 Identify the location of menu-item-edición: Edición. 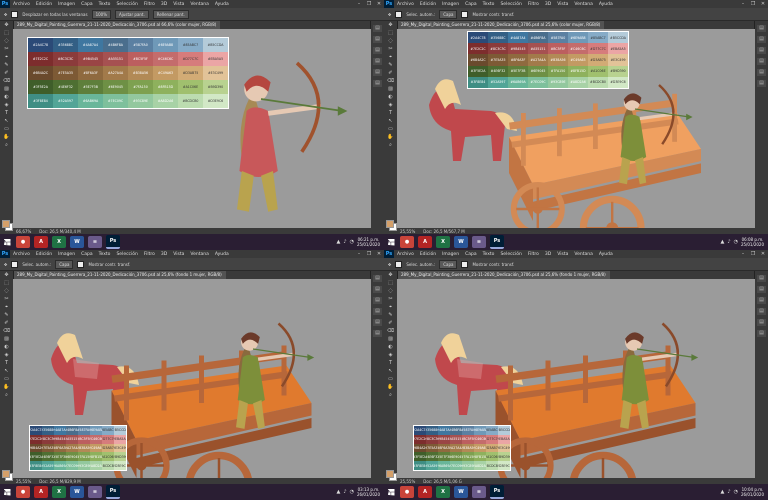
(44, 254).